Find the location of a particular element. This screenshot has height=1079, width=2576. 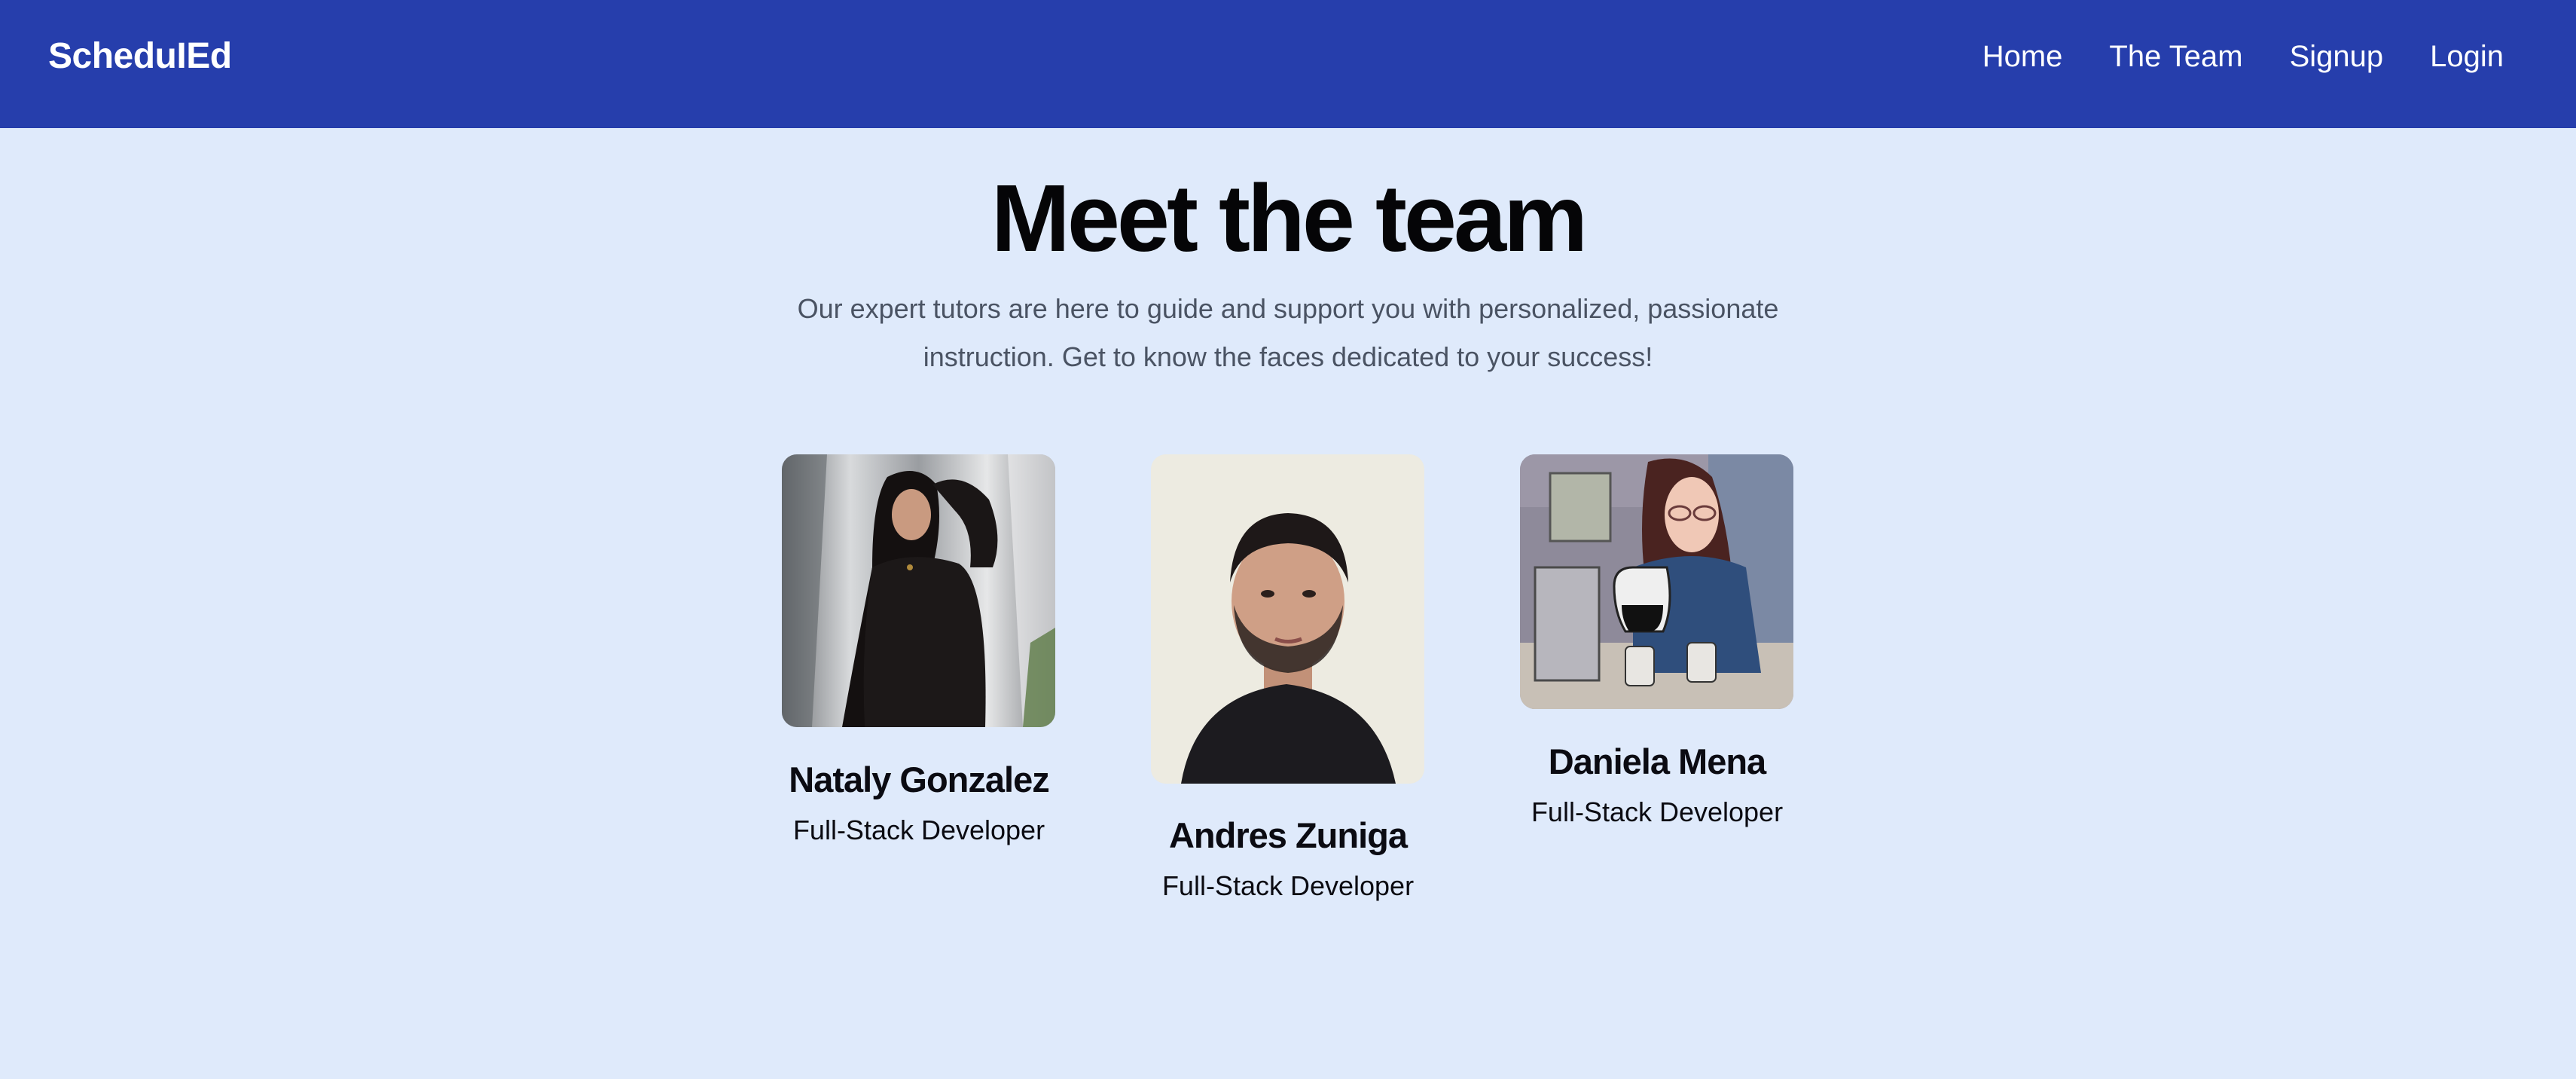

member-name: Nataly Gonzalez is located at coordinates (919, 779).